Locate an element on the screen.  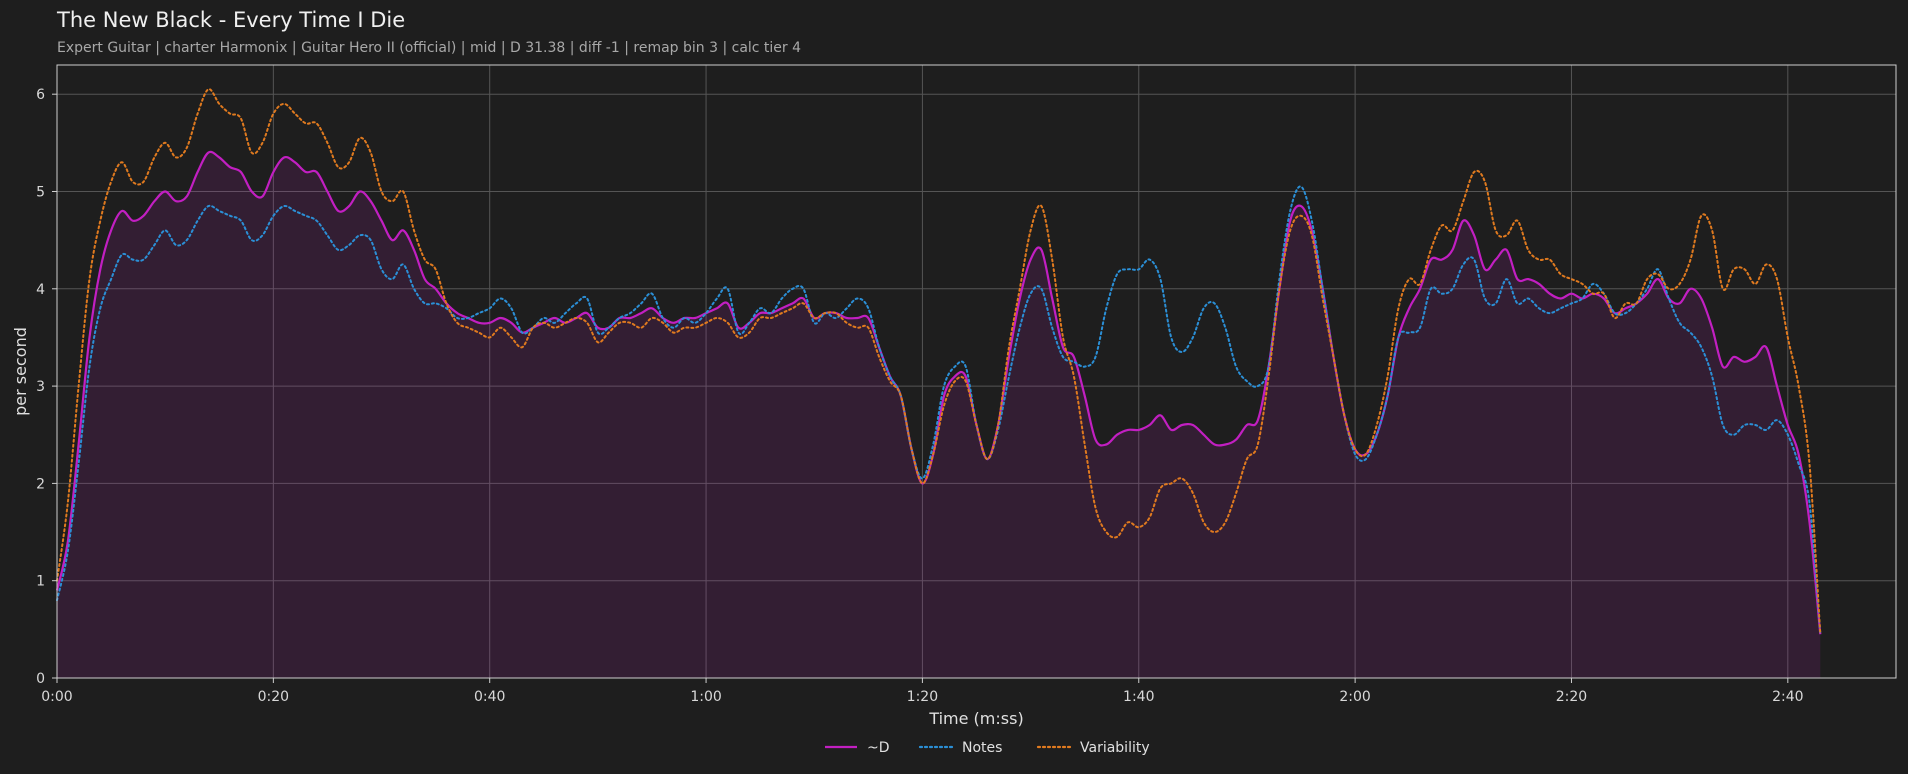
y-tick-label: 2 is located at coordinates (40, 484).